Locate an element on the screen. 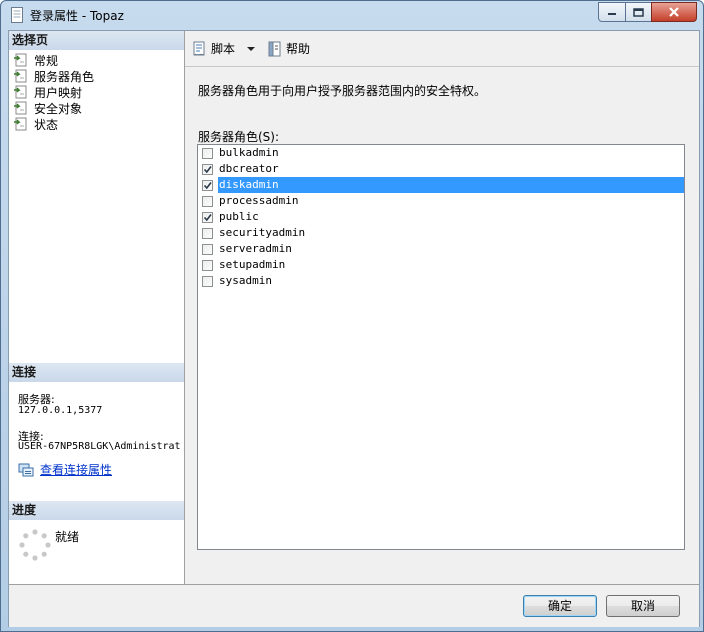 This screenshot has width=704, height=632. page-item-label: 状态 is located at coordinates (46, 124).